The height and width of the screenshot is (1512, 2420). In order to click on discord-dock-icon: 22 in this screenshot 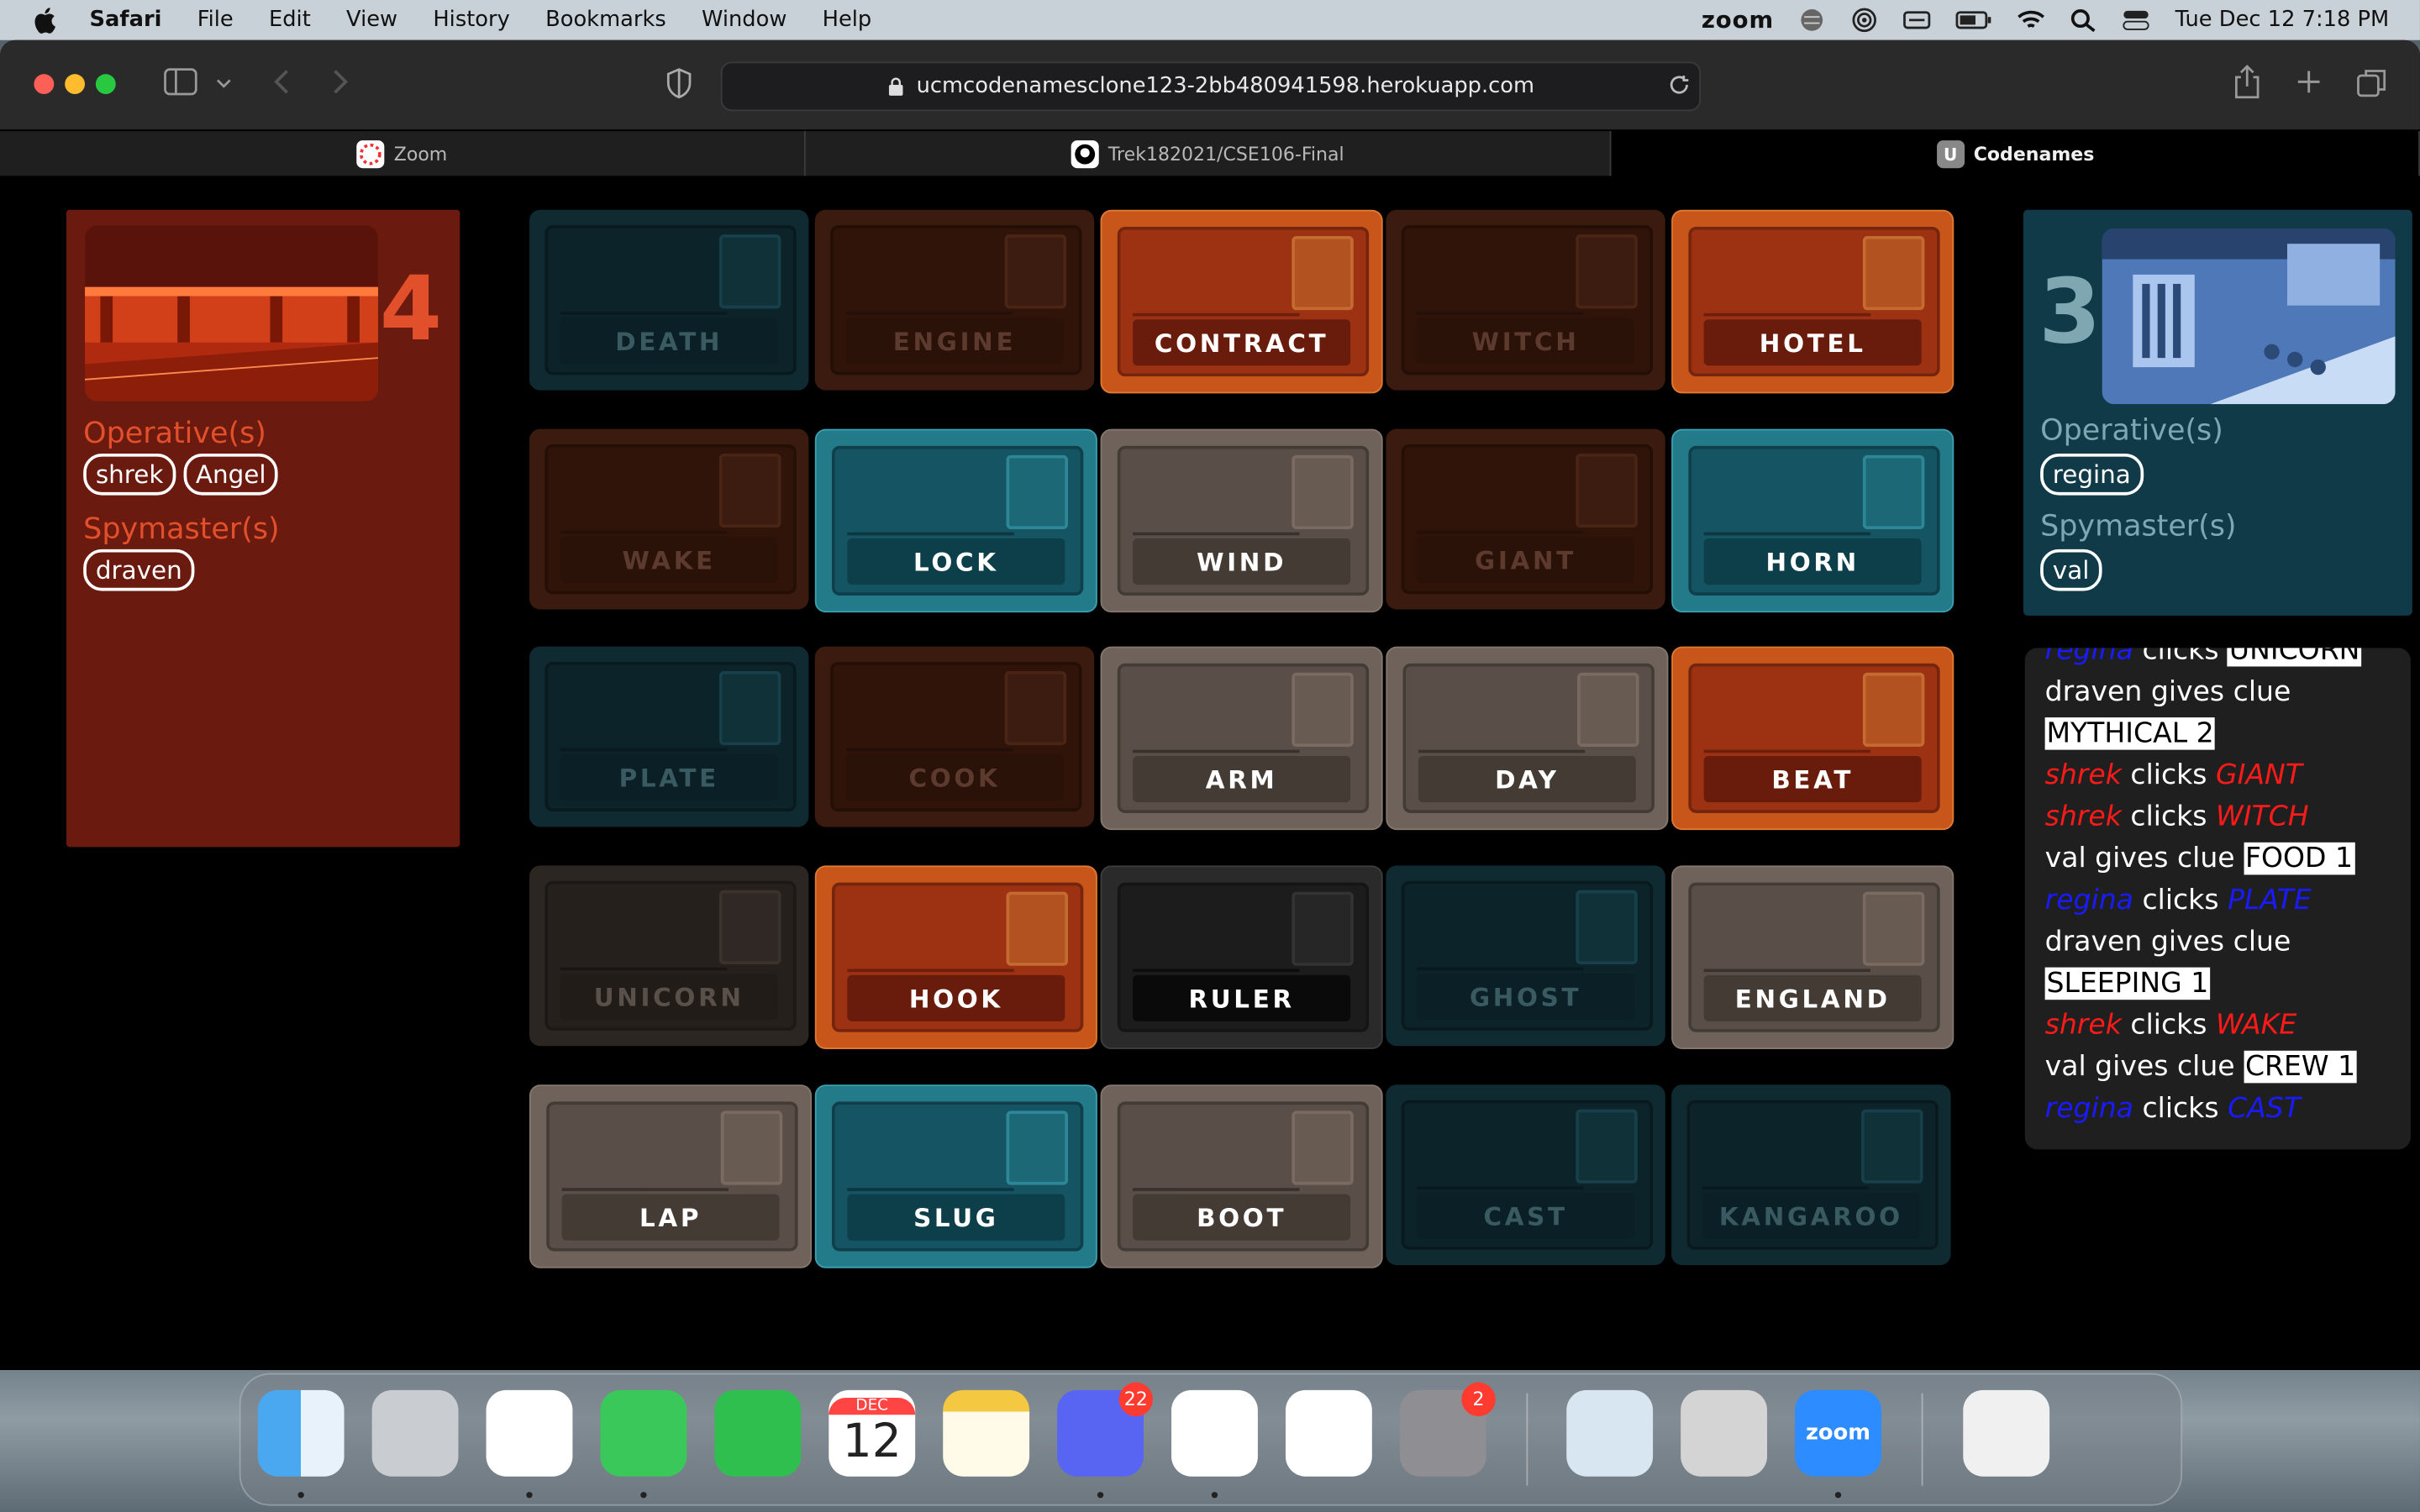, I will do `click(1105, 1429)`.